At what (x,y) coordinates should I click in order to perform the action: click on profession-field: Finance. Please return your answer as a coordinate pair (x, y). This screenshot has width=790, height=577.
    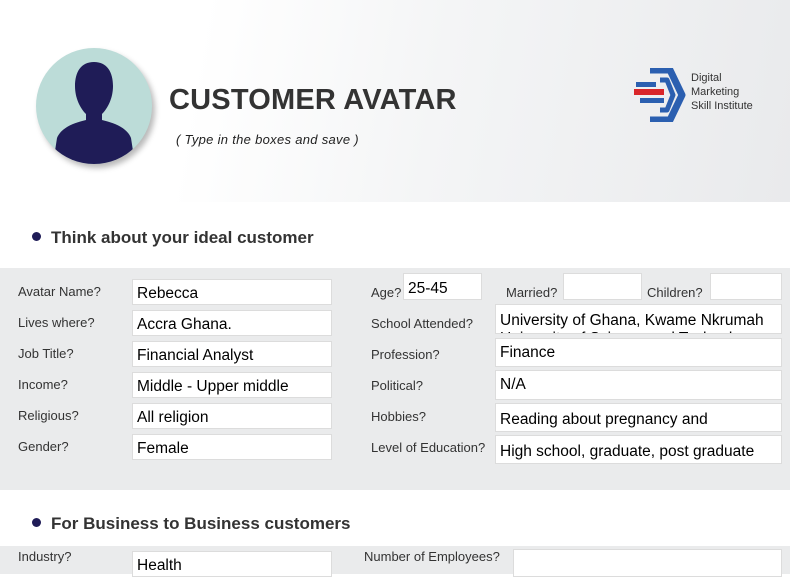
    Looking at the image, I should click on (638, 352).